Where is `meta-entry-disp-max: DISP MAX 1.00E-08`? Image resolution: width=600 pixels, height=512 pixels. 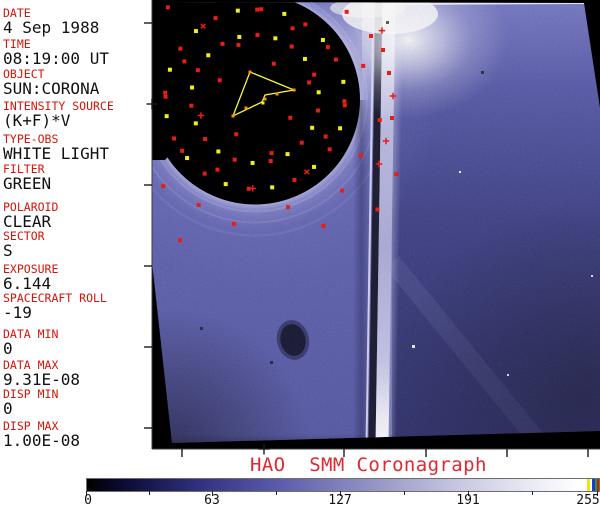 meta-entry-disp-max: DISP MAX 1.00E-08 is located at coordinates (42, 435).